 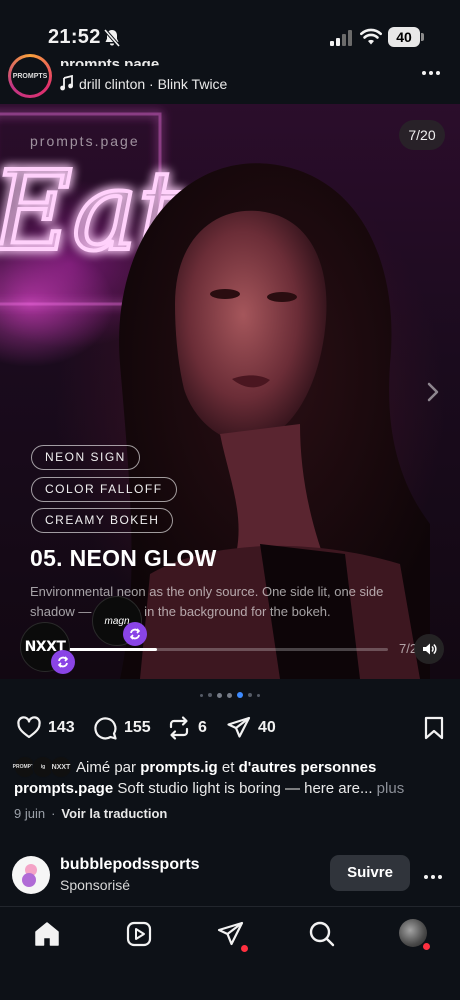 I want to click on chevron-right-icon, so click(x=433, y=392).